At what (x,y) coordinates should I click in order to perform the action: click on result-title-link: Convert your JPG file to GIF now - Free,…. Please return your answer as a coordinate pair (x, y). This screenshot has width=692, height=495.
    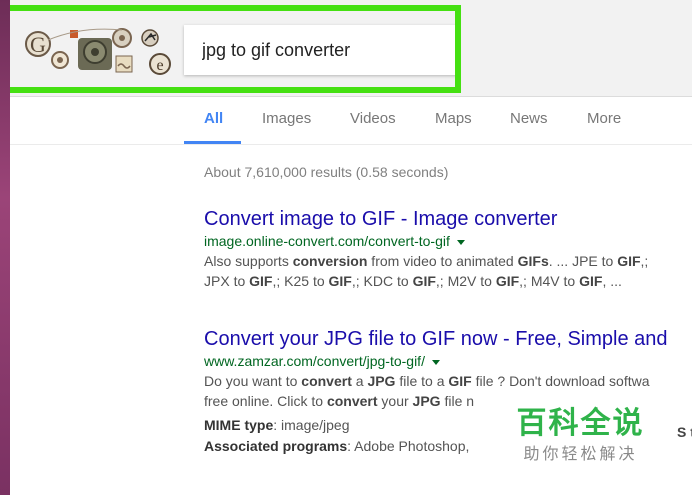
    Looking at the image, I should click on (448, 339).